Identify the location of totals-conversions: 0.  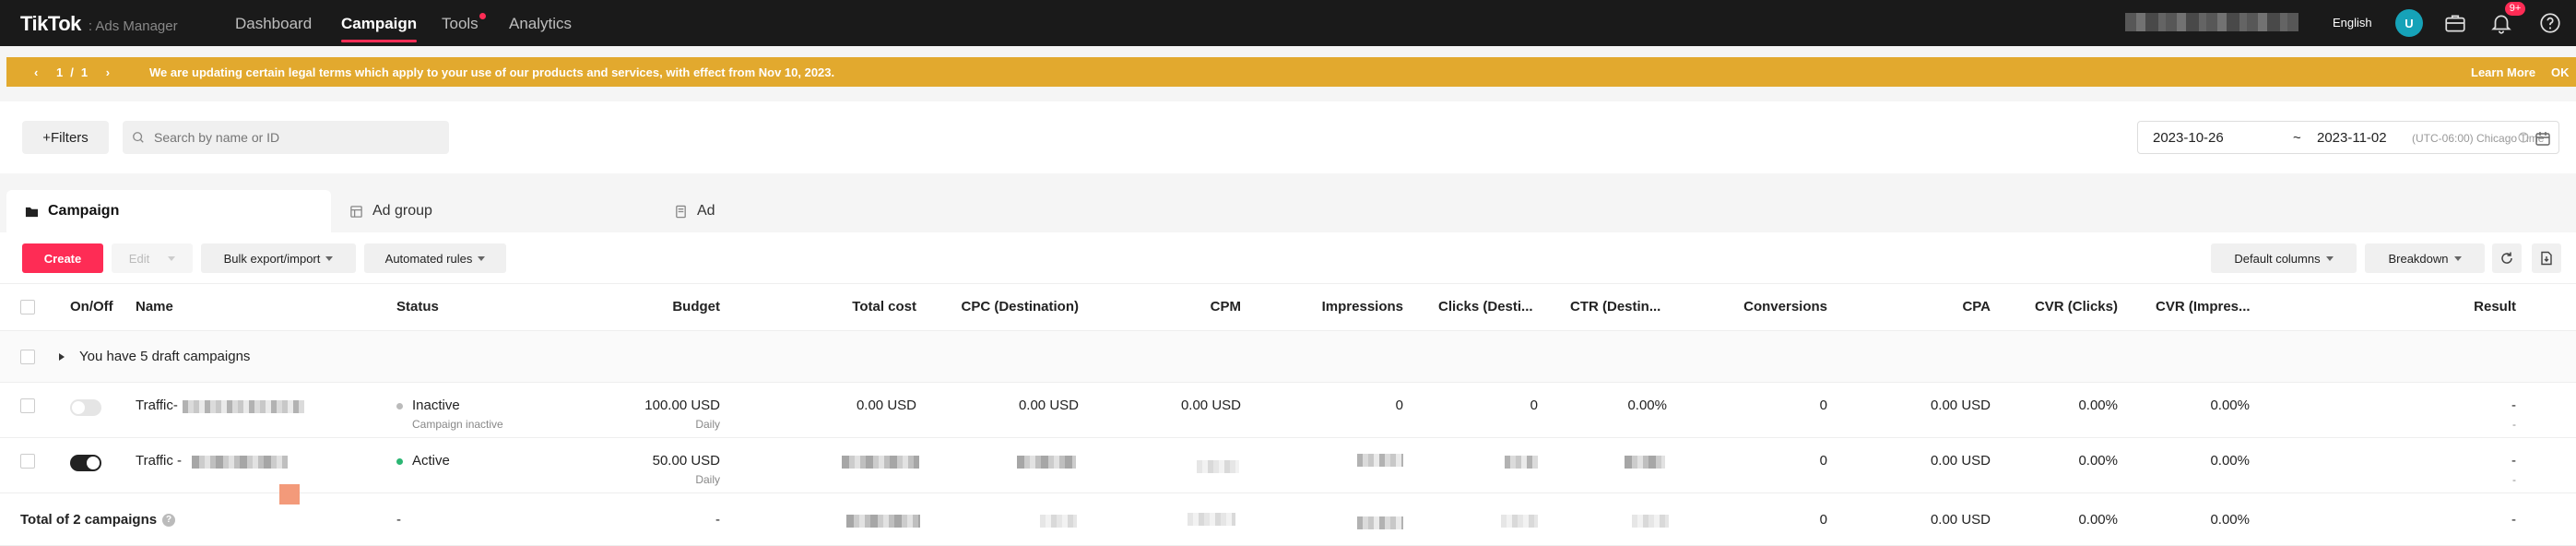
(1823, 520).